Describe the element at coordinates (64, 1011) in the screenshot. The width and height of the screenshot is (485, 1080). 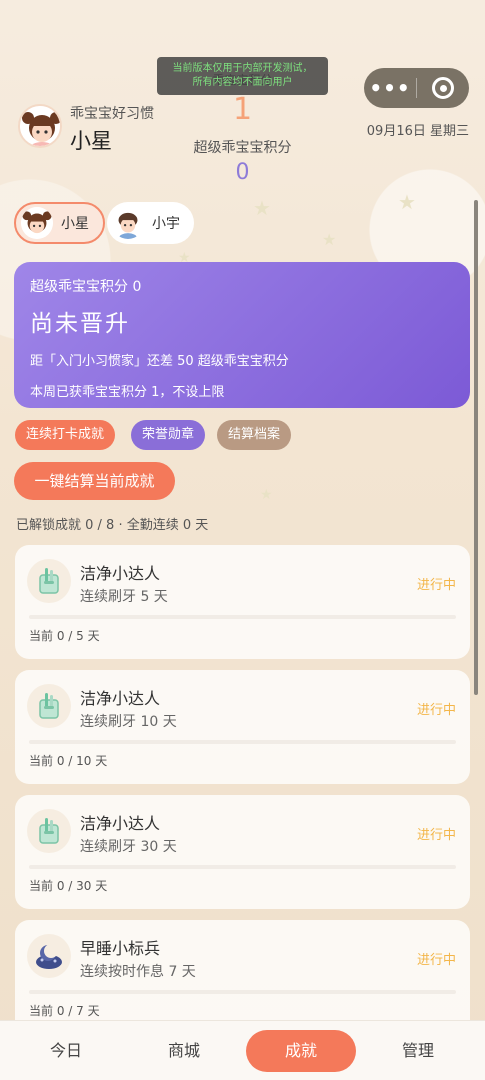
I see `achievement-progress-text: 当前 0 / 7 天` at that location.